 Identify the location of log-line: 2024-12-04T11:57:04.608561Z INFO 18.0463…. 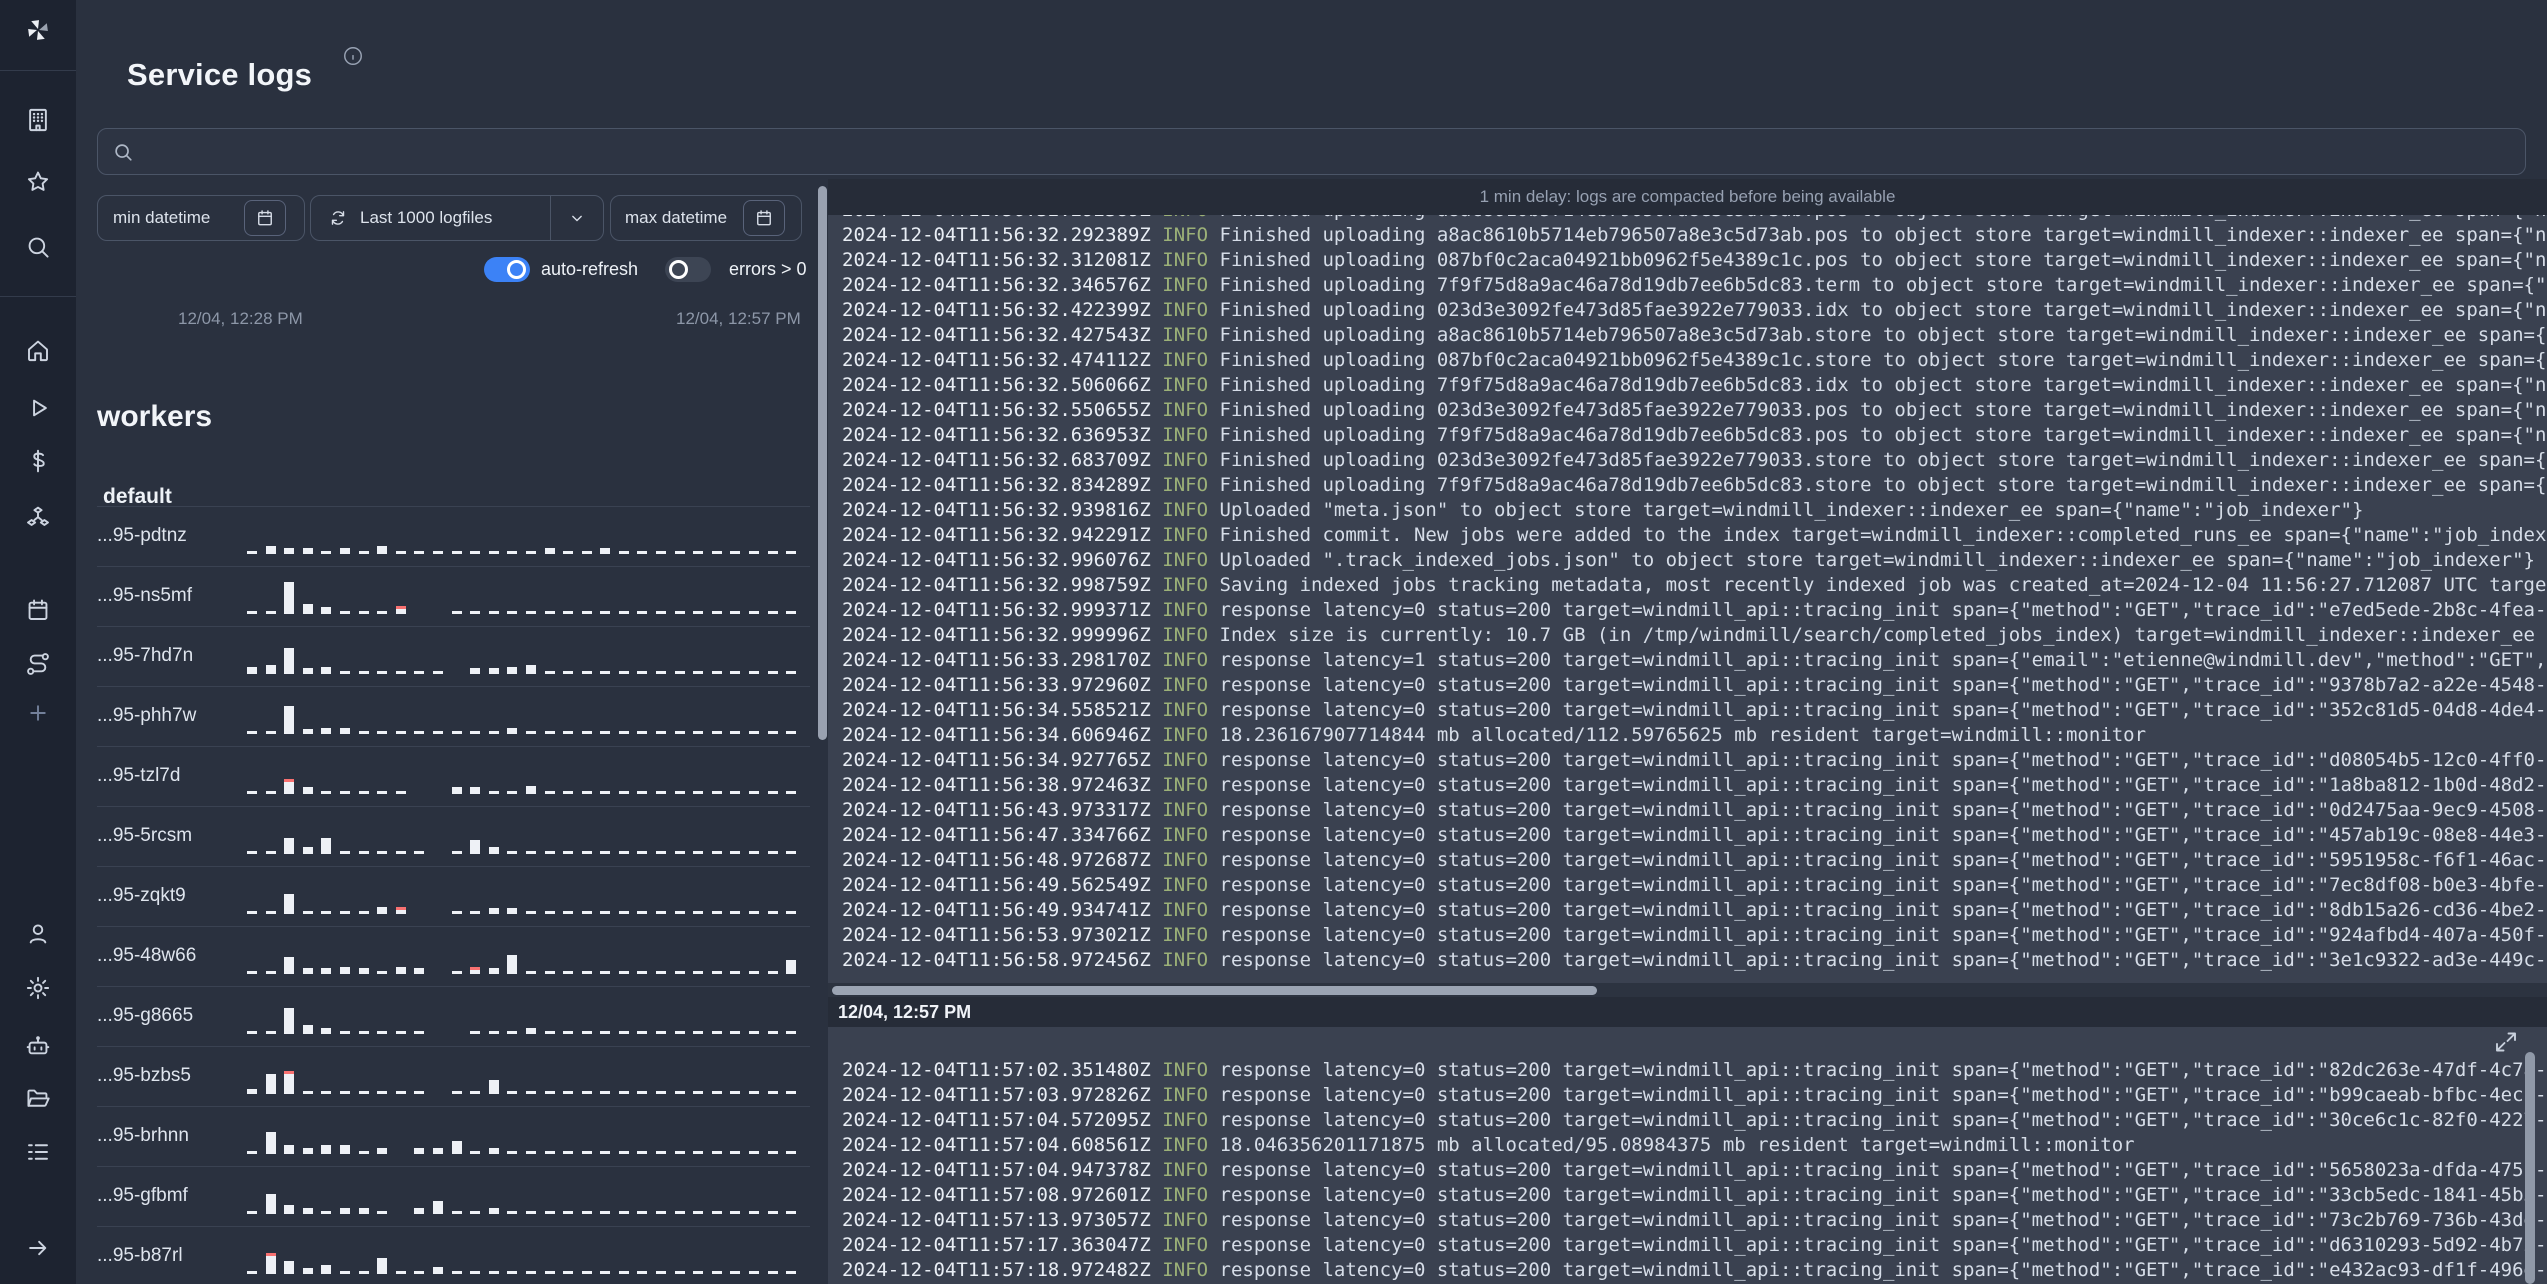
(1488, 1145).